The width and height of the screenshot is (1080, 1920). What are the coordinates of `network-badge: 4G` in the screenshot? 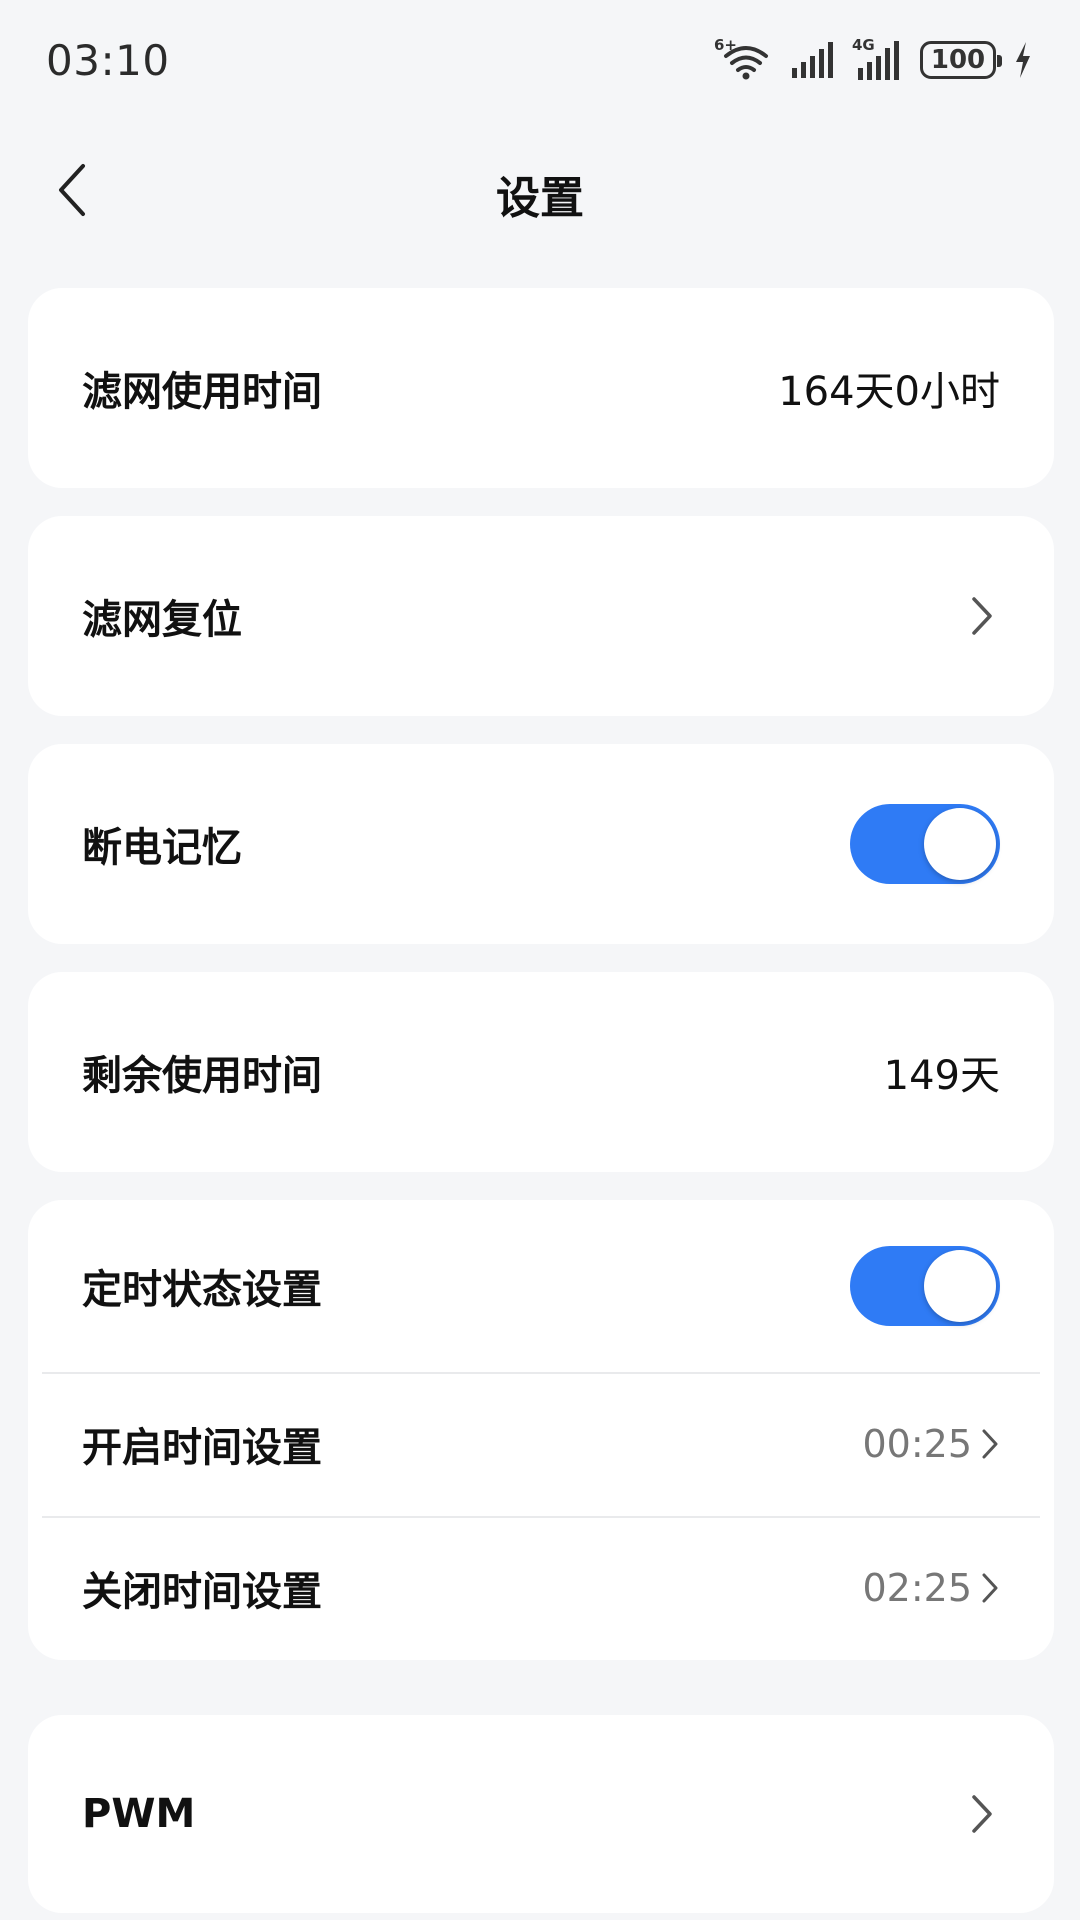 It's located at (863, 45).